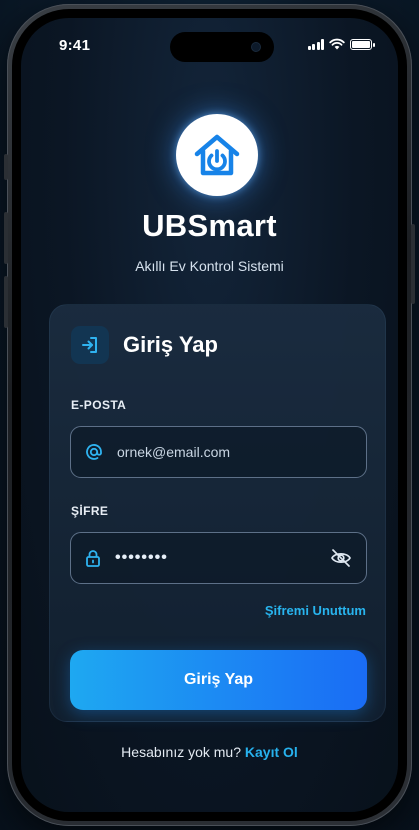  I want to click on cellular-signal-icon, so click(315, 44).